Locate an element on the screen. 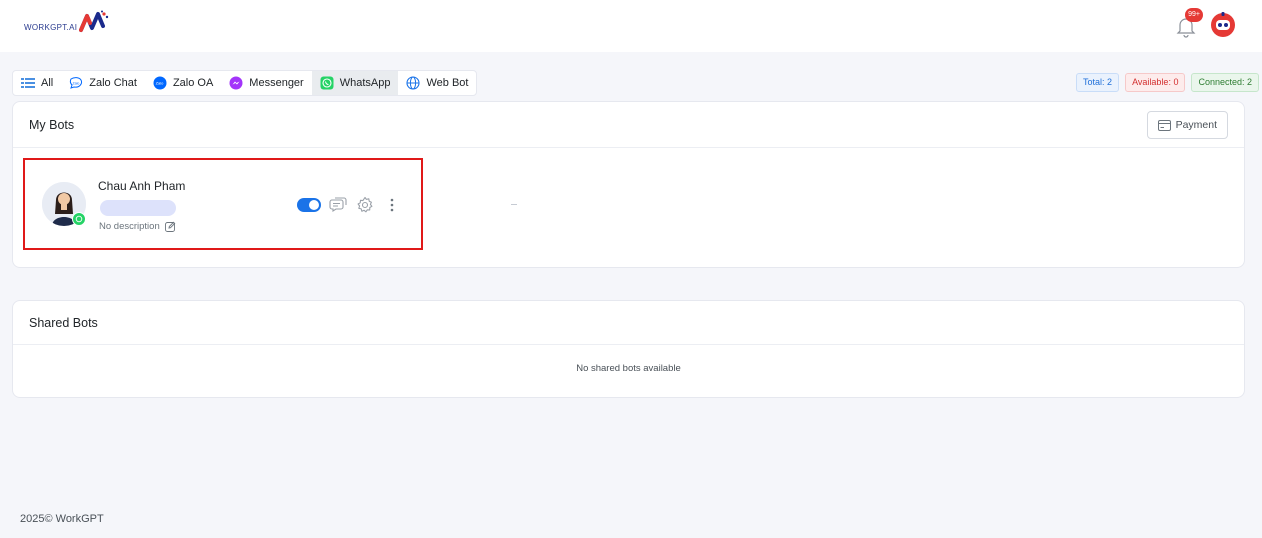 The image size is (1262, 538). my-bots-header: My Bots Payment is located at coordinates (628, 125).